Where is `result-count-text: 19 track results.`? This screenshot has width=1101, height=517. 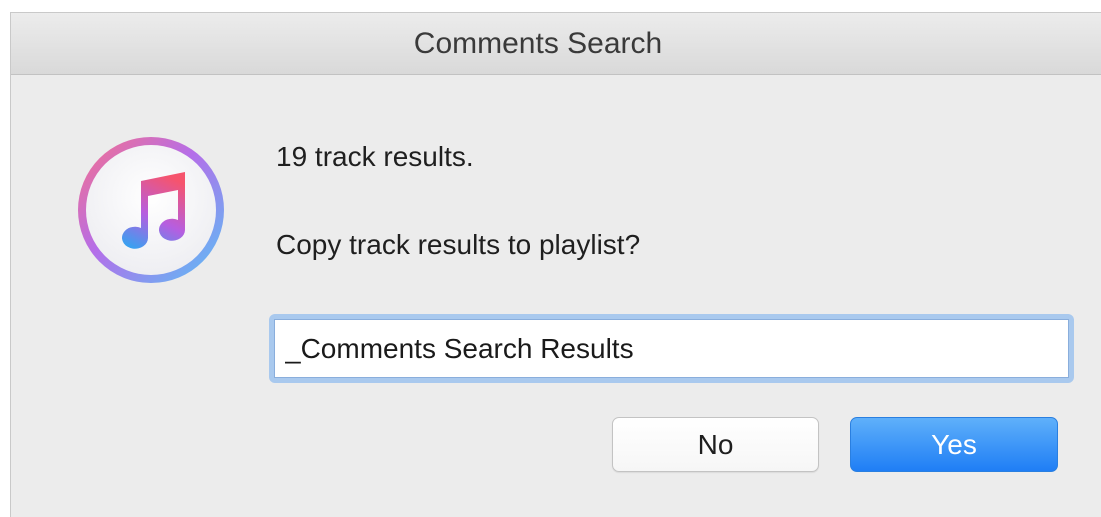 result-count-text: 19 track results. is located at coordinates (375, 156).